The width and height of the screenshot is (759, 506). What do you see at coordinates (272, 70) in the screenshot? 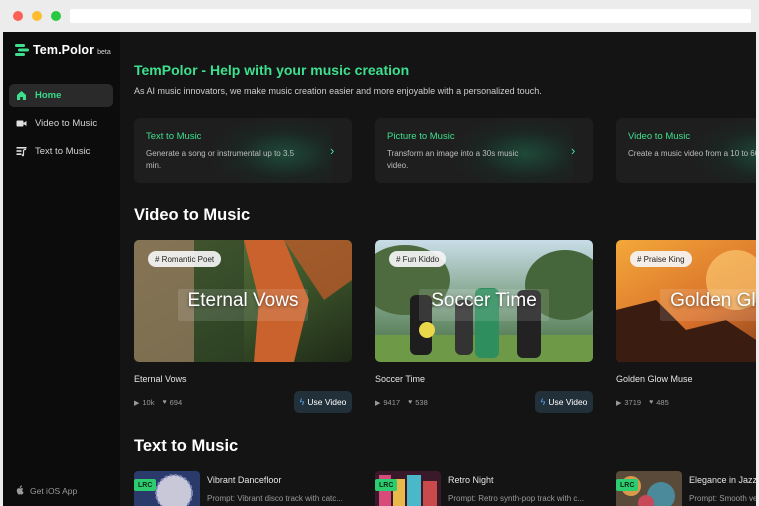
I see `page-title: TemPolor - Help with your music creation` at bounding box center [272, 70].